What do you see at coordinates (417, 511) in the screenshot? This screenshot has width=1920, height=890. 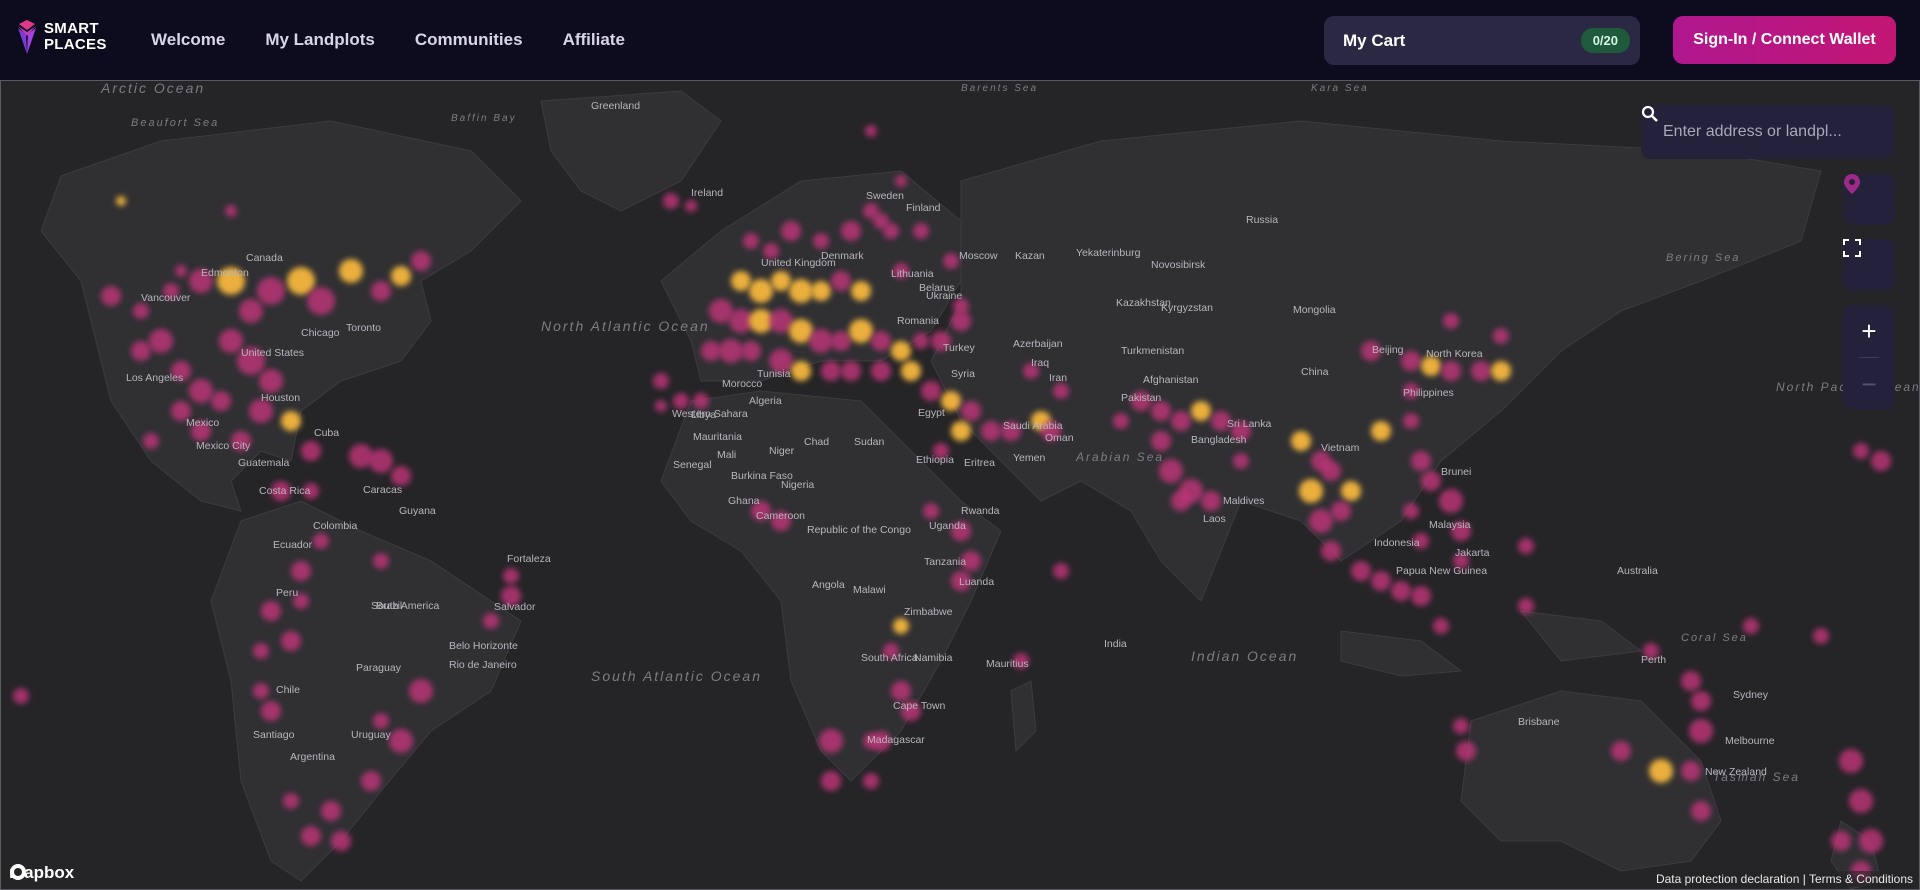 I see `place-label: Guyana` at bounding box center [417, 511].